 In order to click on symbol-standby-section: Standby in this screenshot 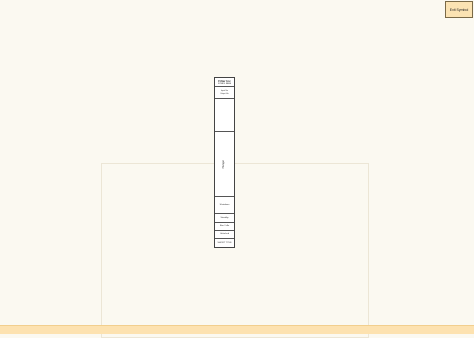, I will do `click(224, 218)`.